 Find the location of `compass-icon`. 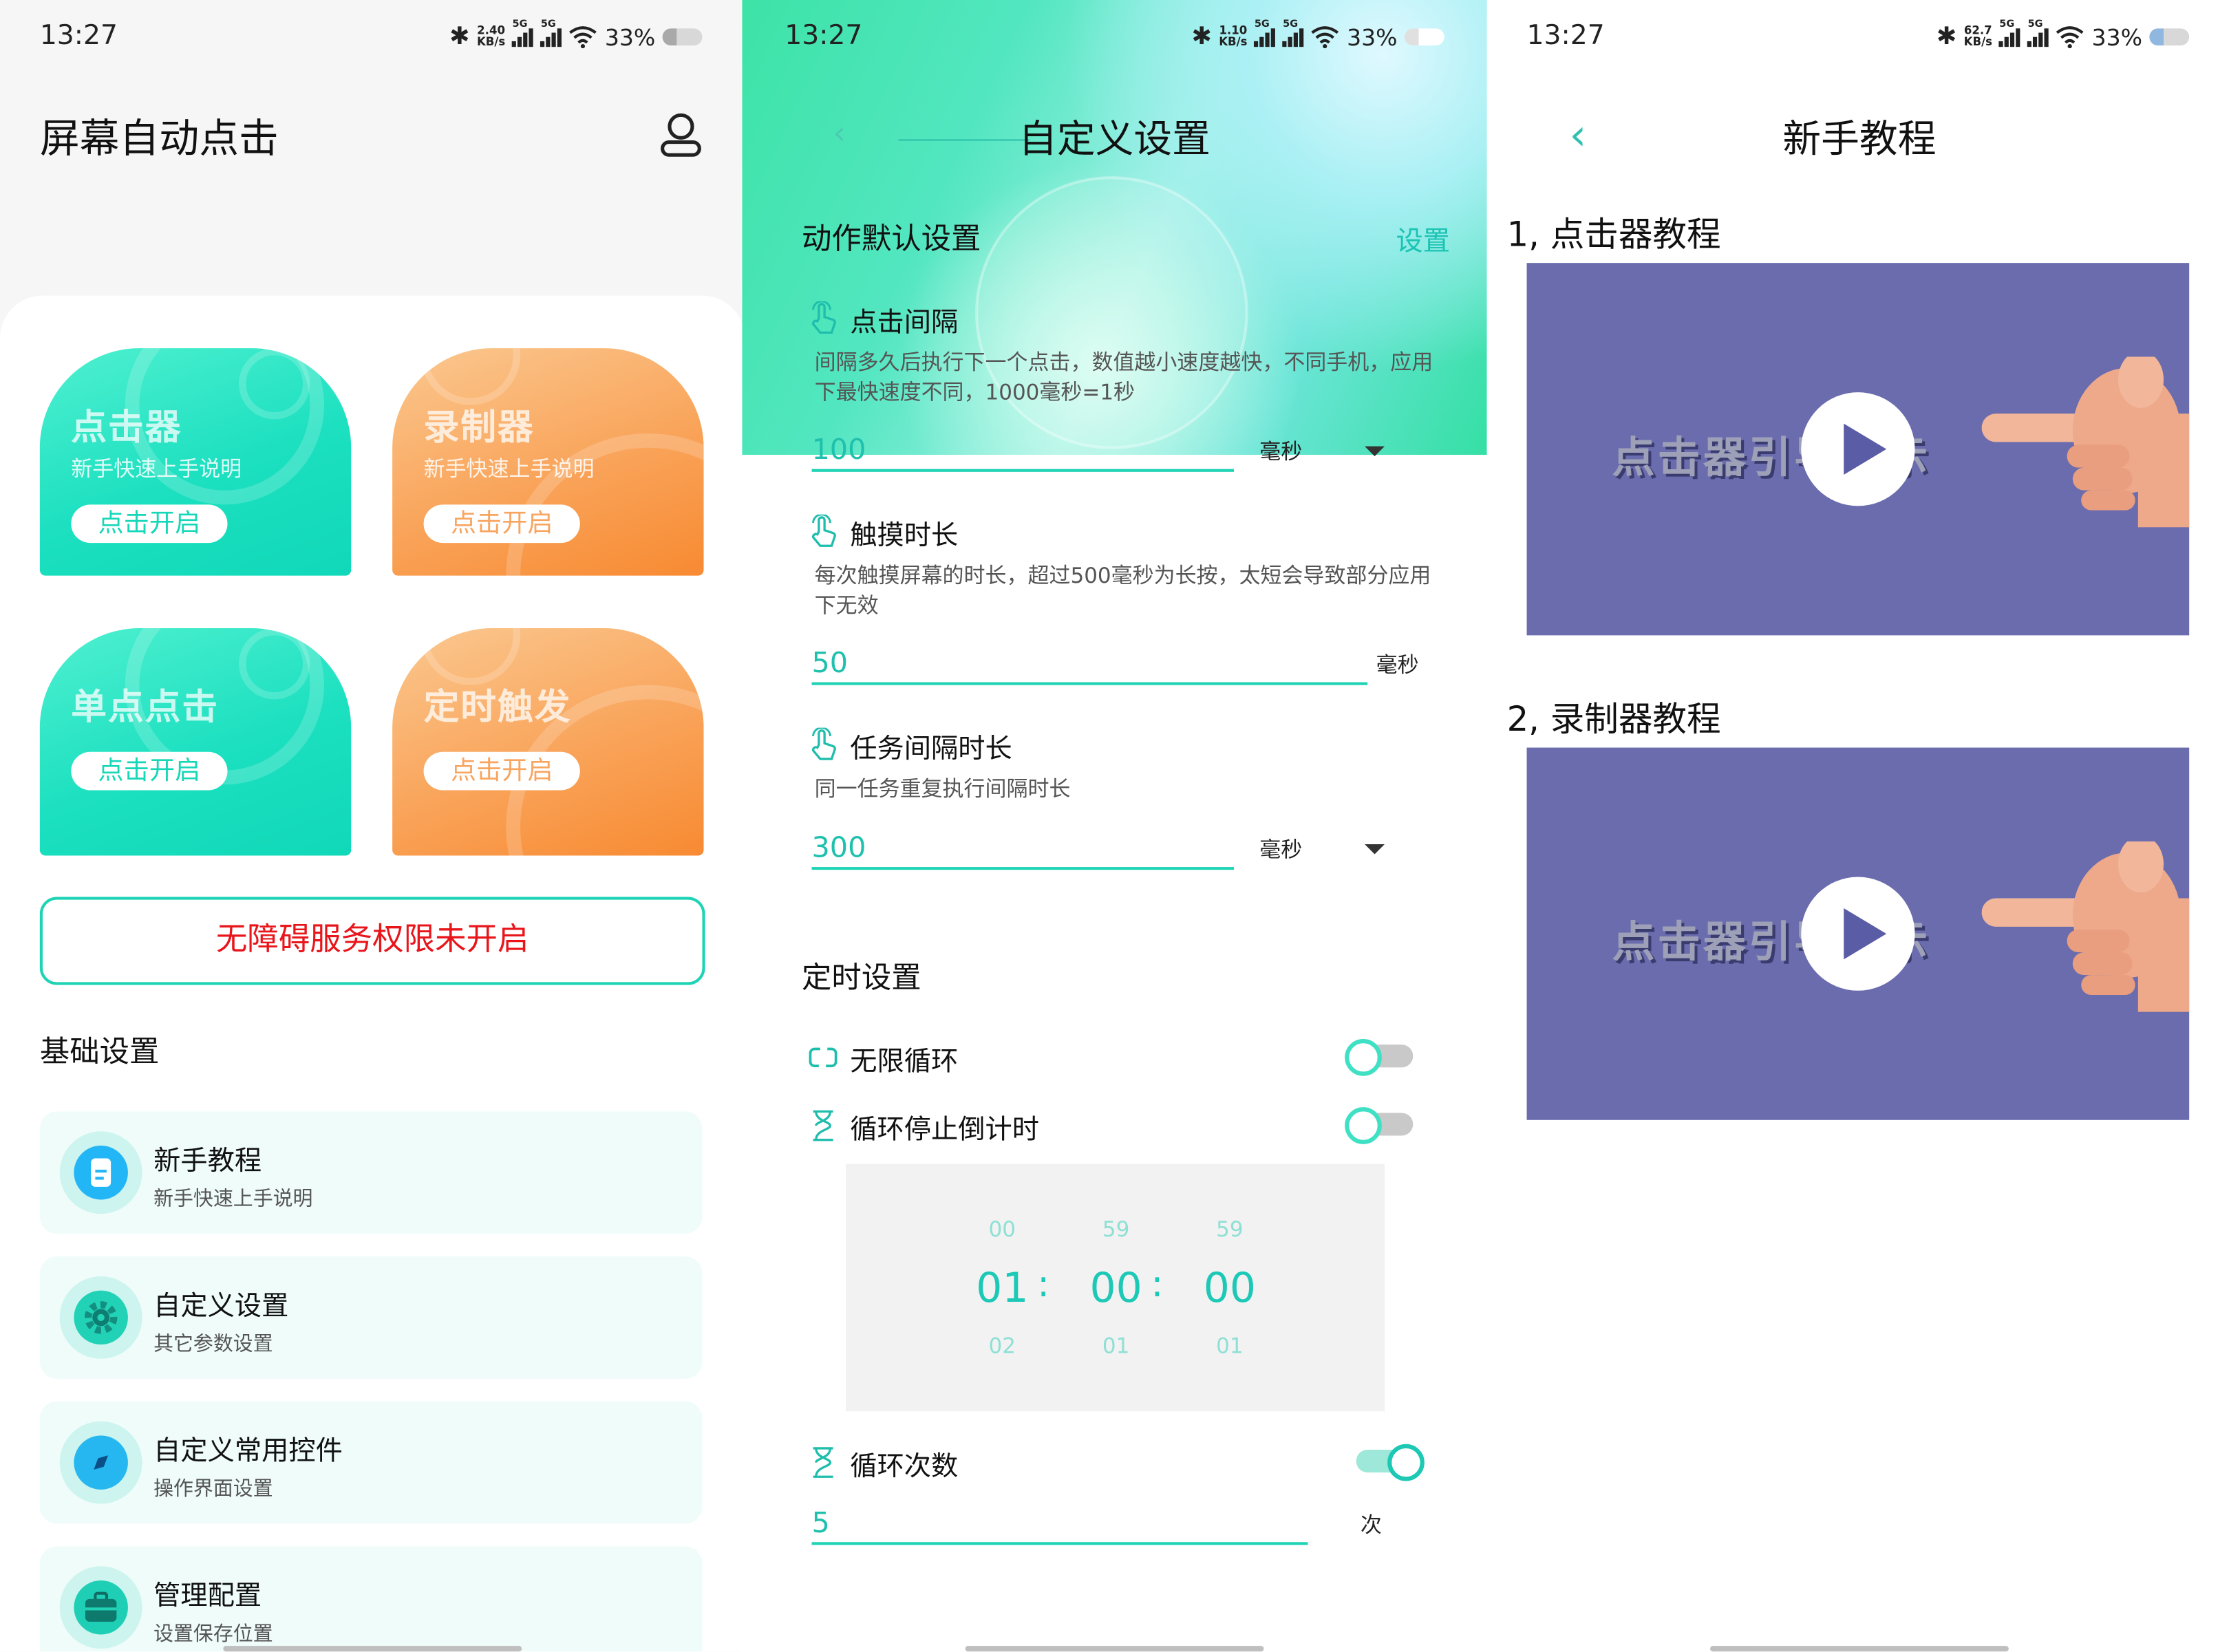

compass-icon is located at coordinates (100, 1462).